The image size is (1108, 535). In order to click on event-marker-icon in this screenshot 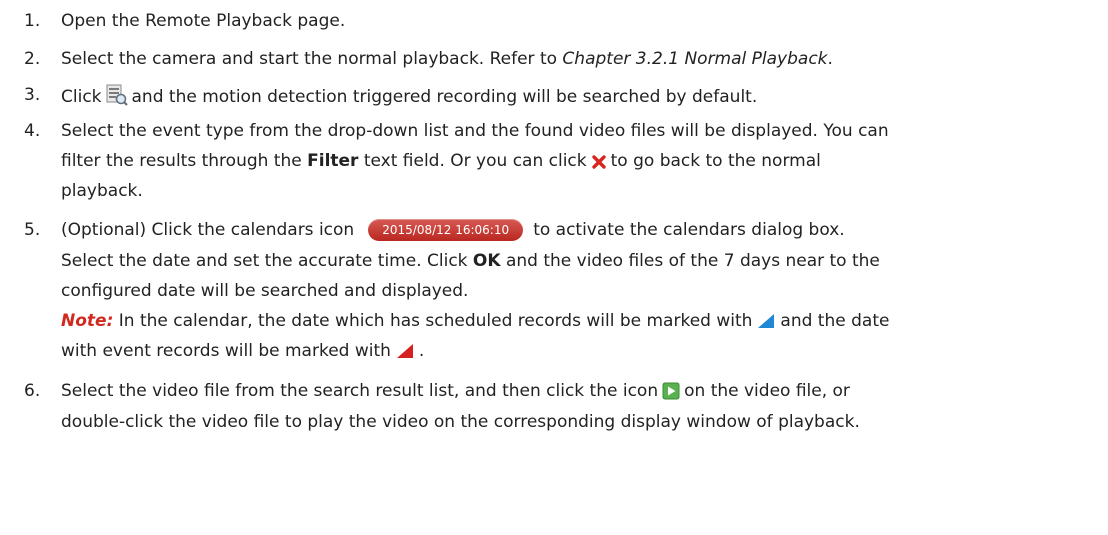, I will do `click(405, 354)`.